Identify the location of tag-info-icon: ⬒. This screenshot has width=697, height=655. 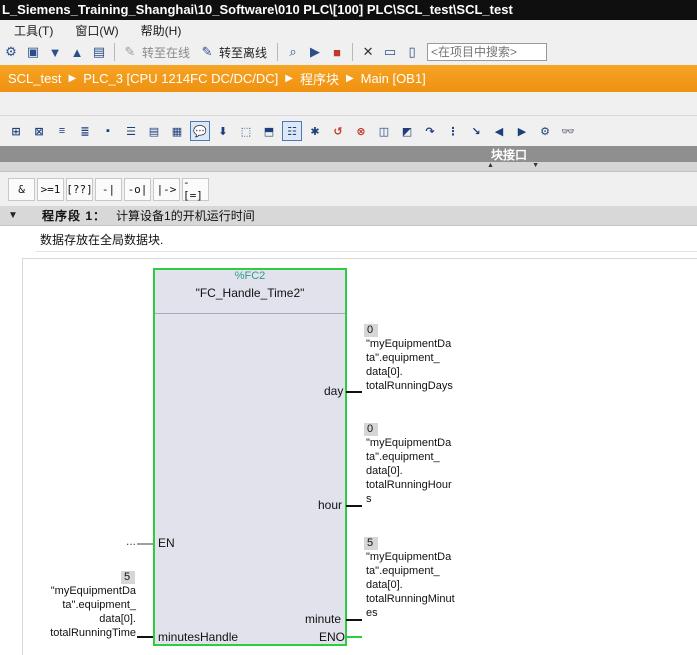
(269, 131).